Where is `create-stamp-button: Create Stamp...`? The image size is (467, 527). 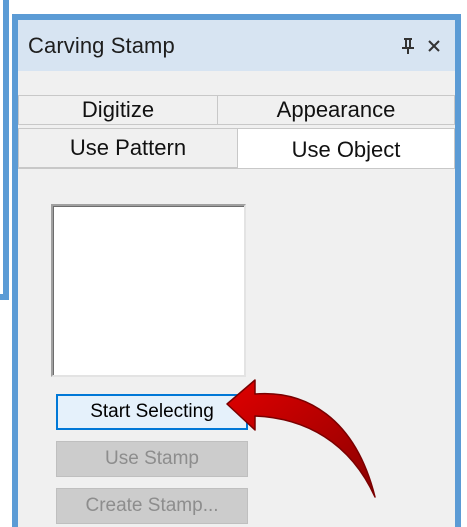
create-stamp-button: Create Stamp... is located at coordinates (152, 506).